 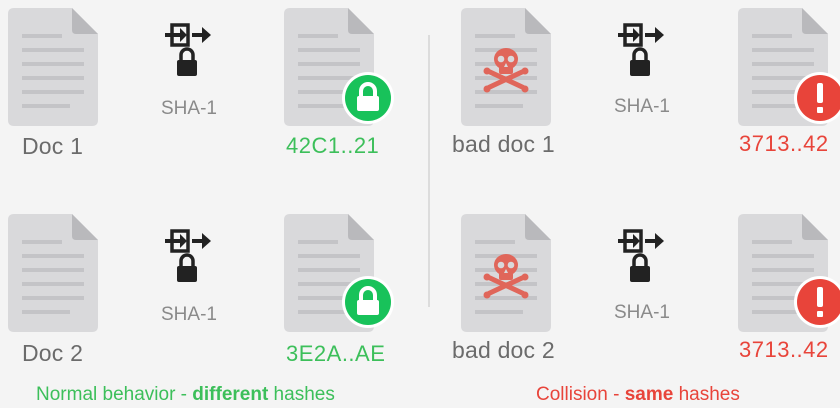 I want to click on normal-behavior-caption: Normal behavior - different hashes, so click(x=185, y=394).